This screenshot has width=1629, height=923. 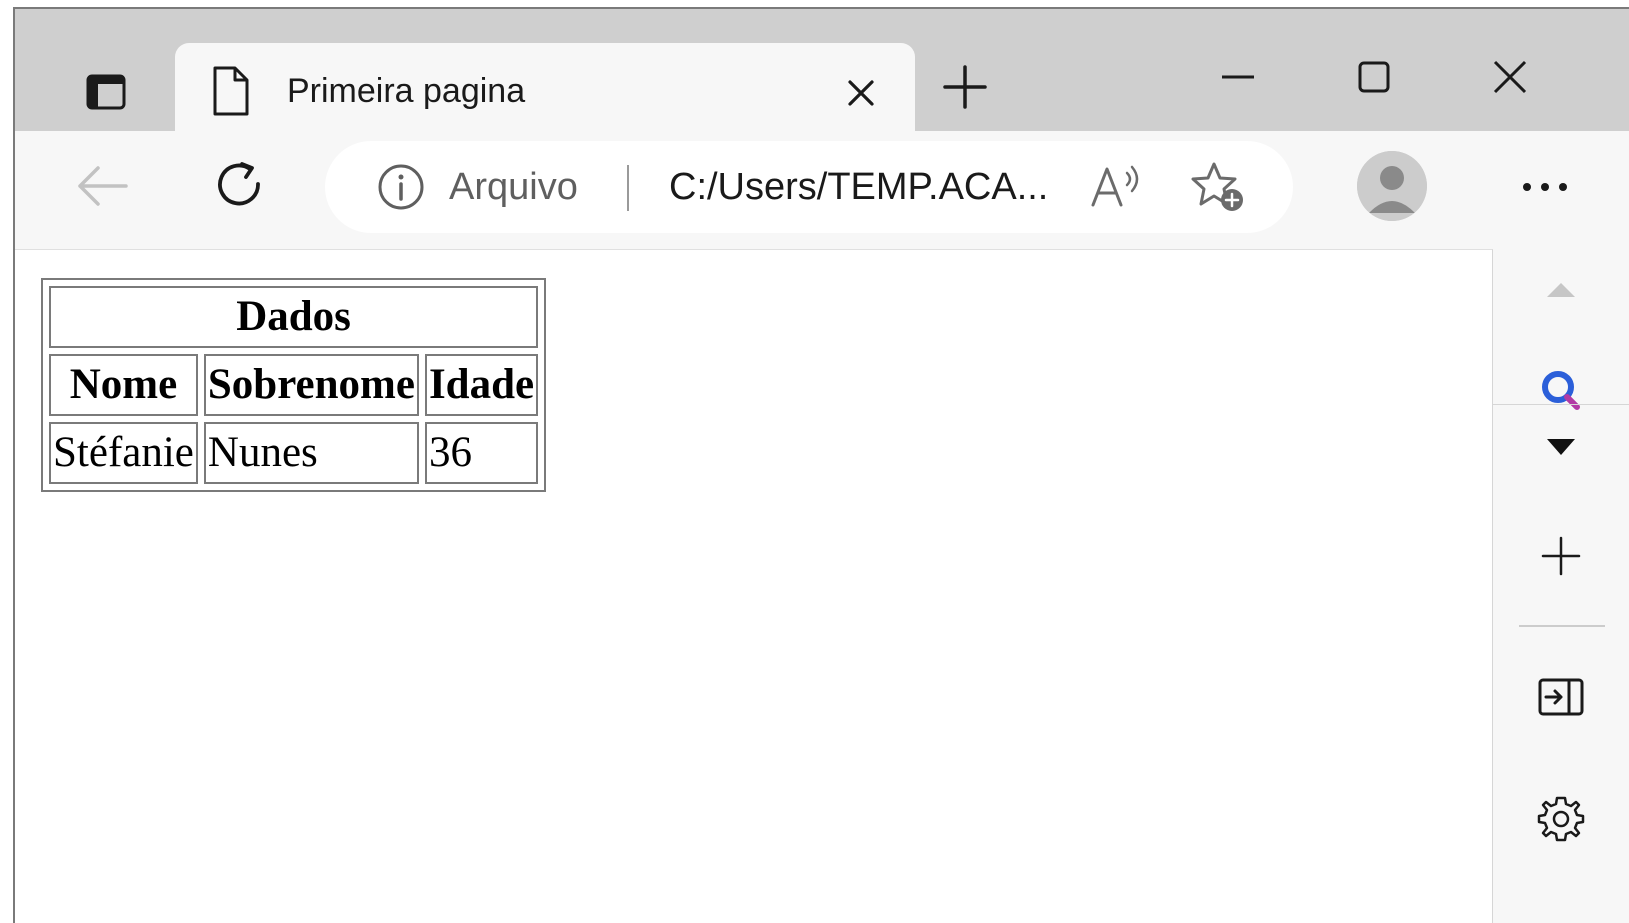 I want to click on info-icon, so click(x=401, y=187).